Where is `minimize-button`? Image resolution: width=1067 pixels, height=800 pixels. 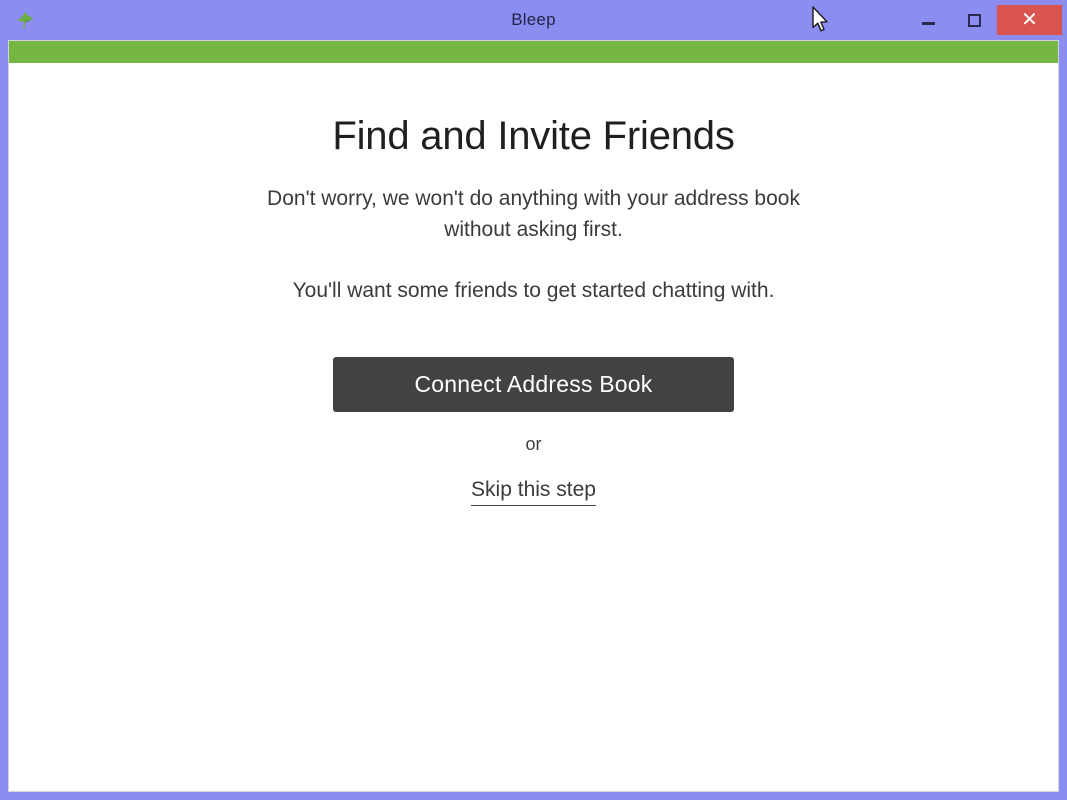
minimize-button is located at coordinates (928, 20).